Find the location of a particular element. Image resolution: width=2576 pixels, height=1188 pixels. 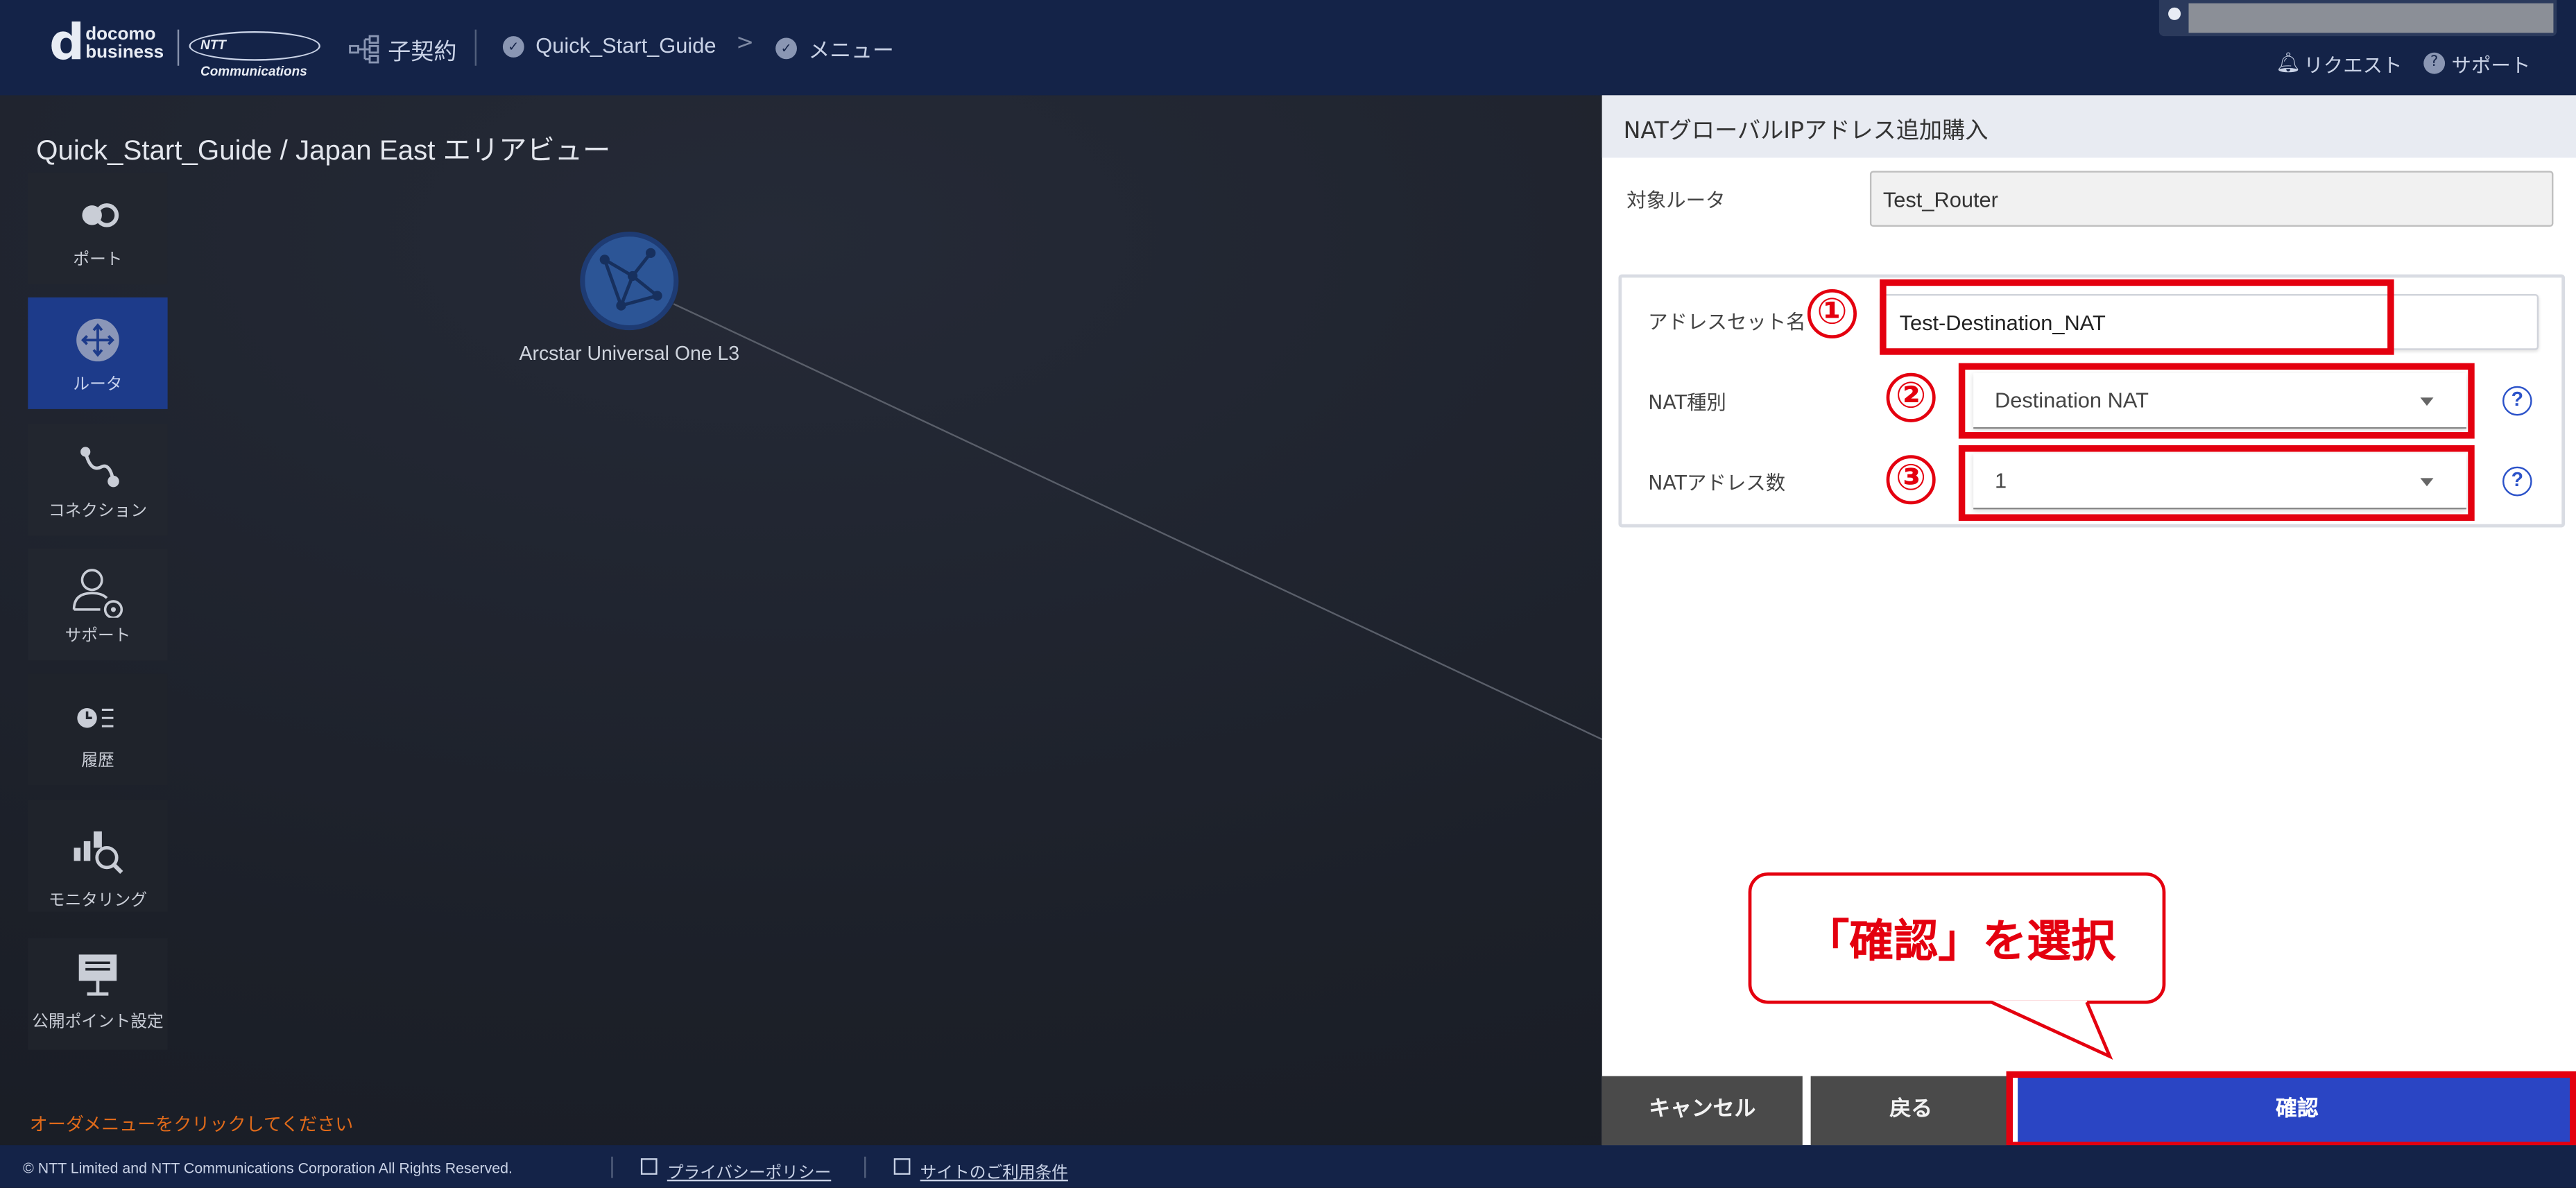

logo-line-2: business is located at coordinates (124, 52).